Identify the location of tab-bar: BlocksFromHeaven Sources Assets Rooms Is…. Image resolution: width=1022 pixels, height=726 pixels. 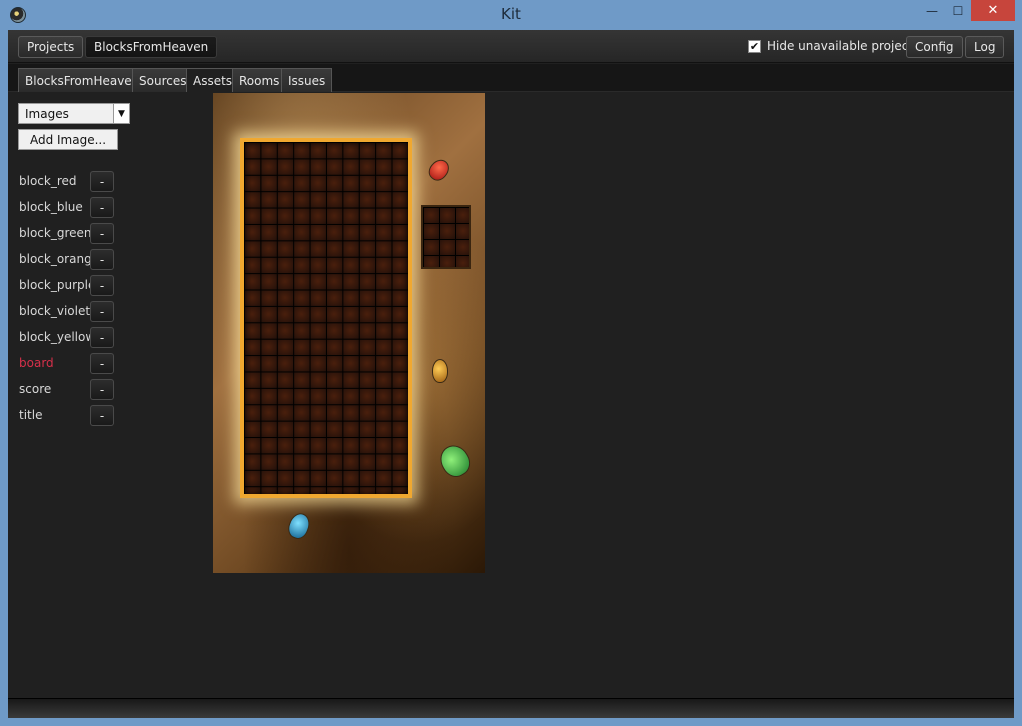
(511, 78).